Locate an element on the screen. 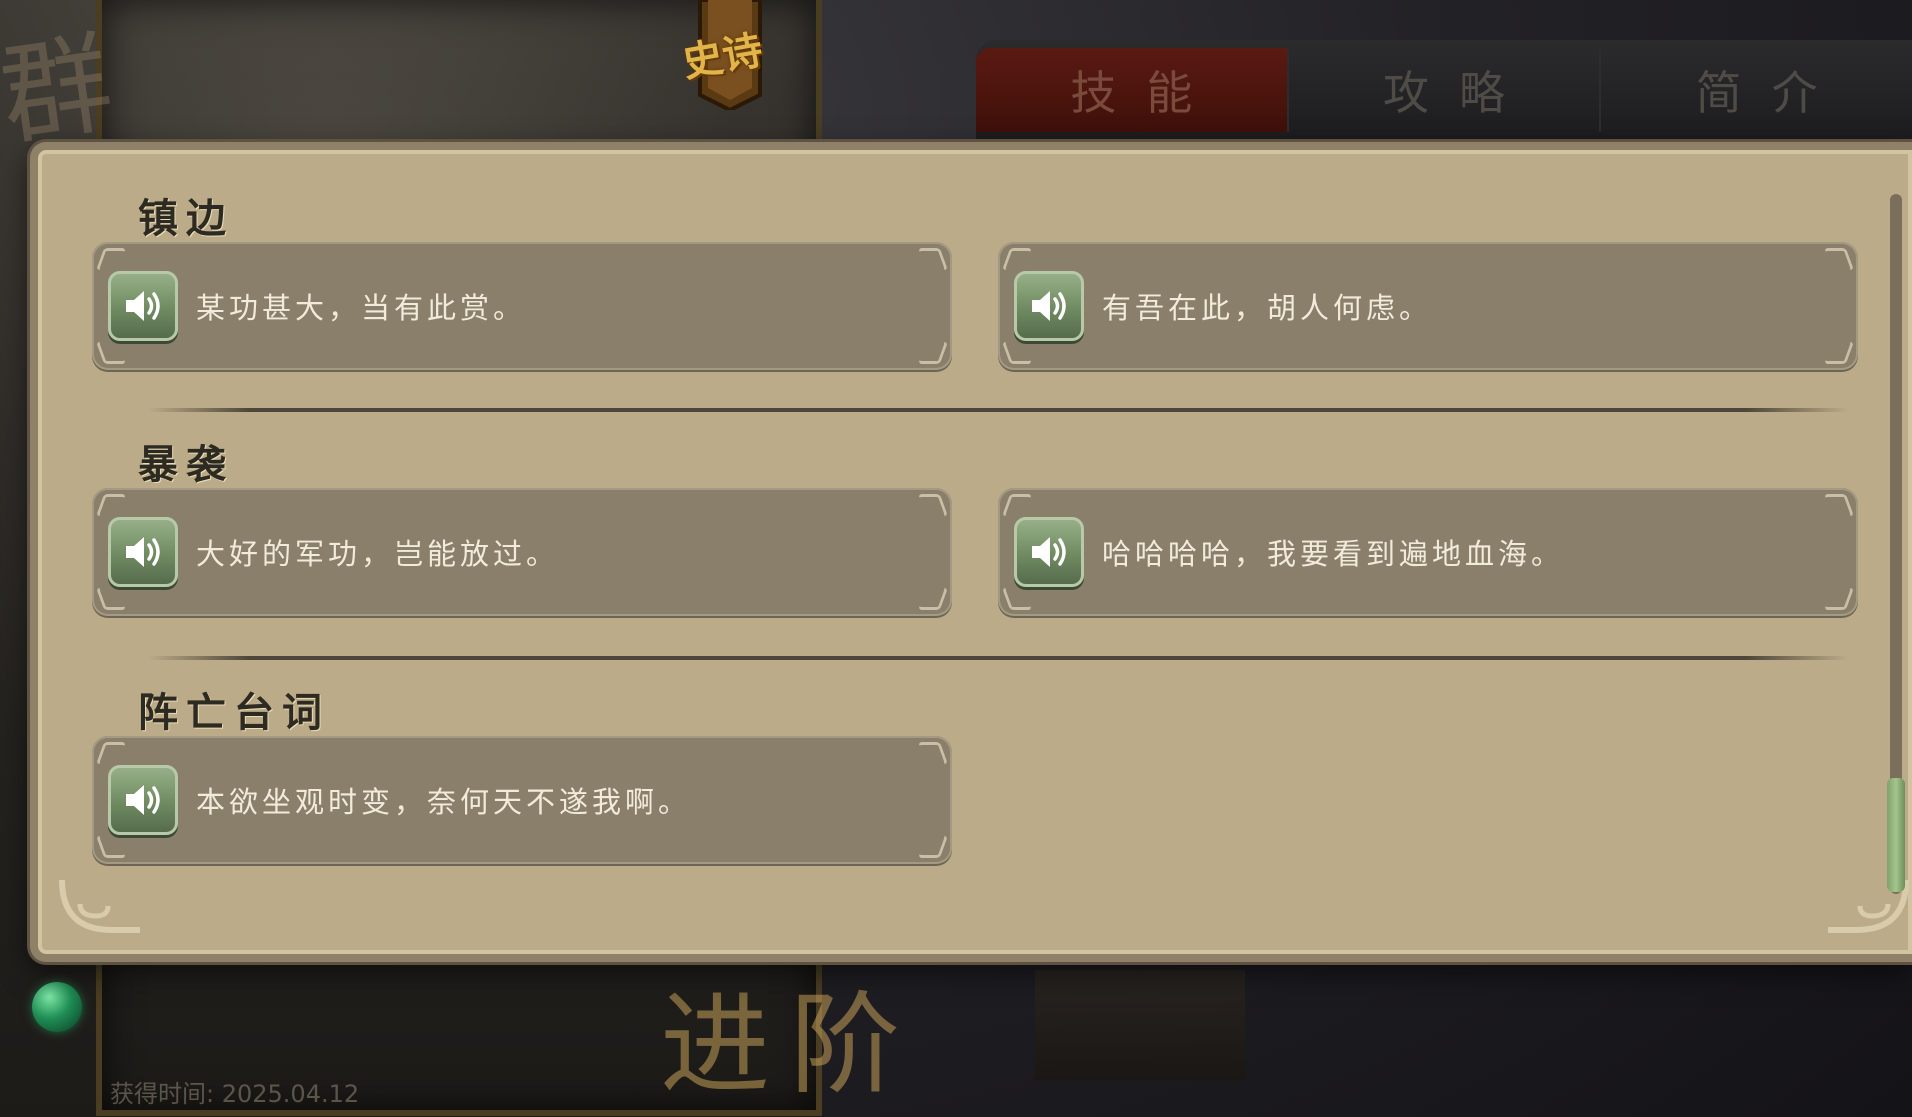 This screenshot has width=1912, height=1117. voice-line-card: 某功甚大，当有此赏。 is located at coordinates (522, 306).